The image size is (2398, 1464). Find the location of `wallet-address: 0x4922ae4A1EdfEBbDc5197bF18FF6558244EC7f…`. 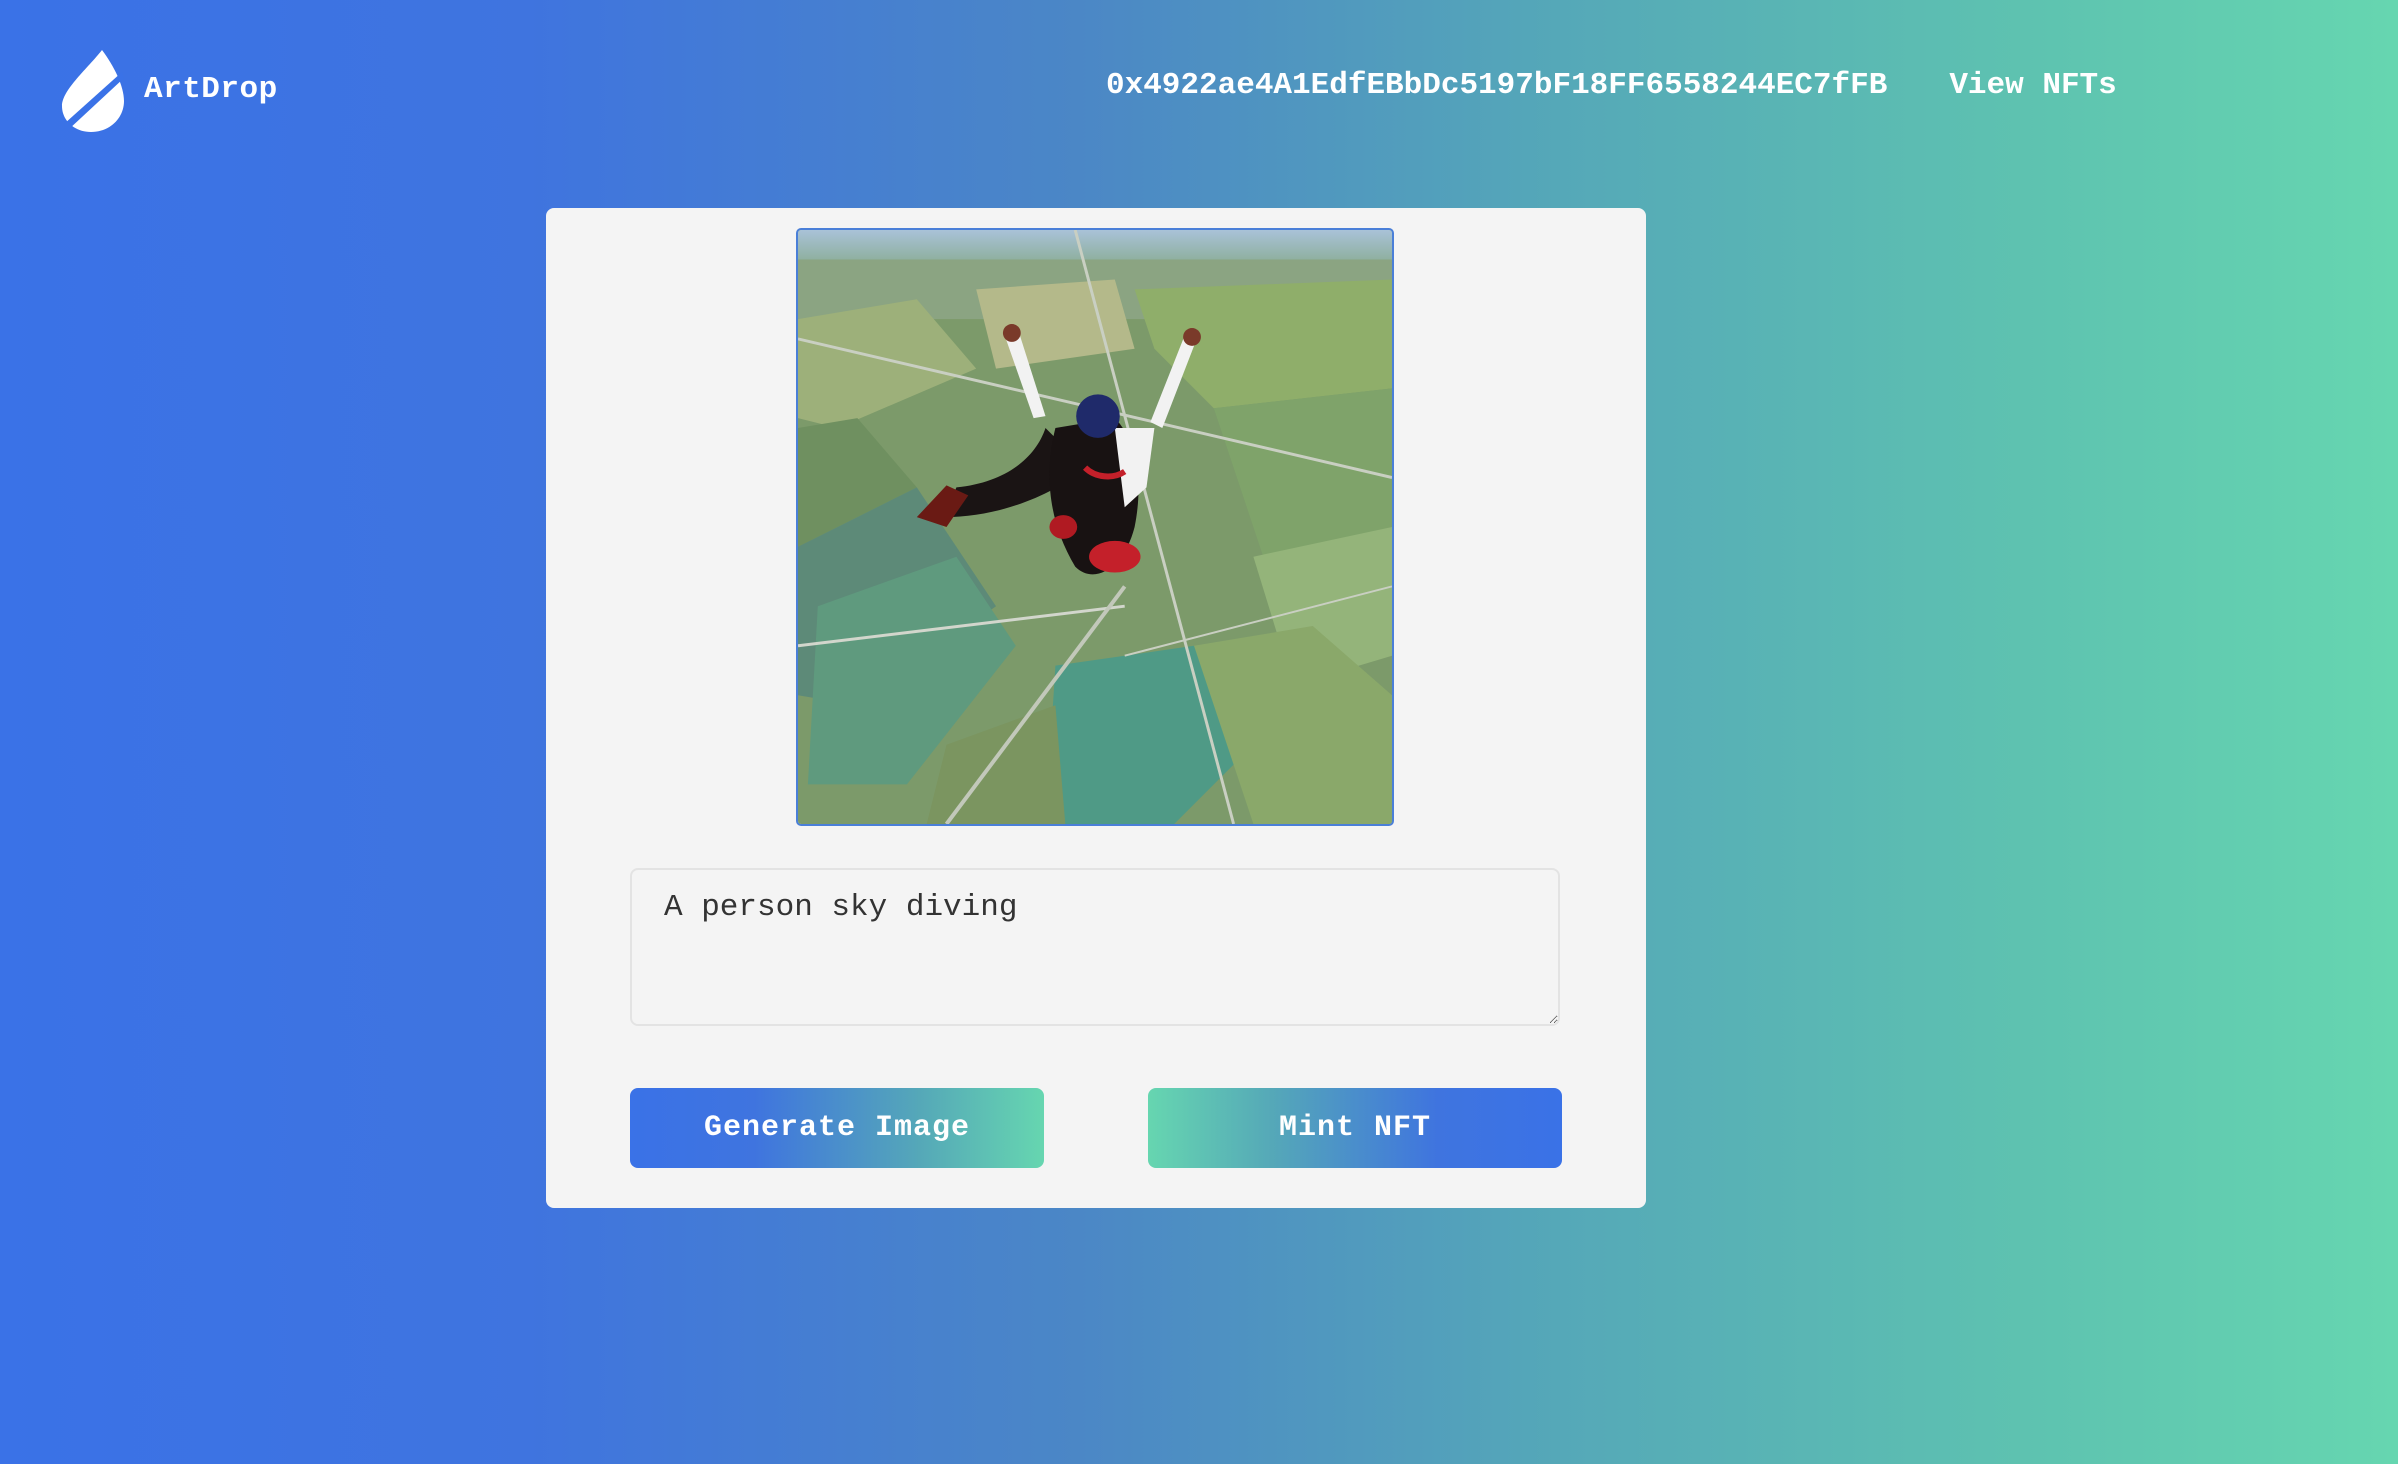

wallet-address: 0x4922ae4A1EdfEBbDc5197bF18FF6558244EC7f… is located at coordinates (1497, 85).